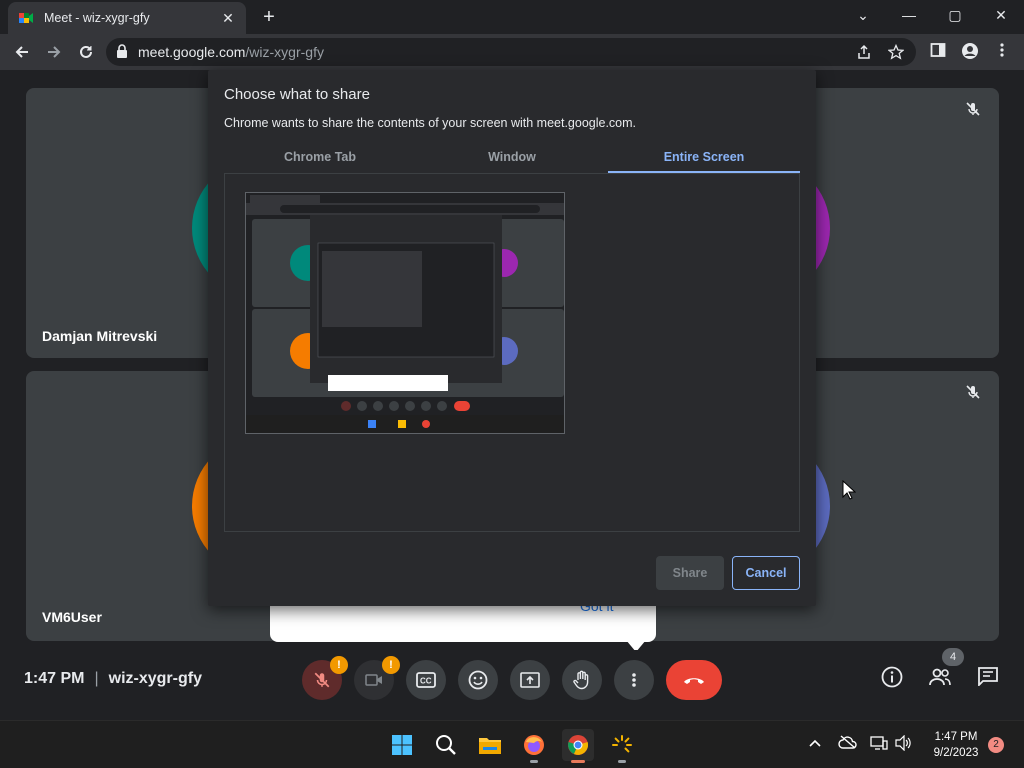  I want to click on meeting-details-button, so click(892, 680).